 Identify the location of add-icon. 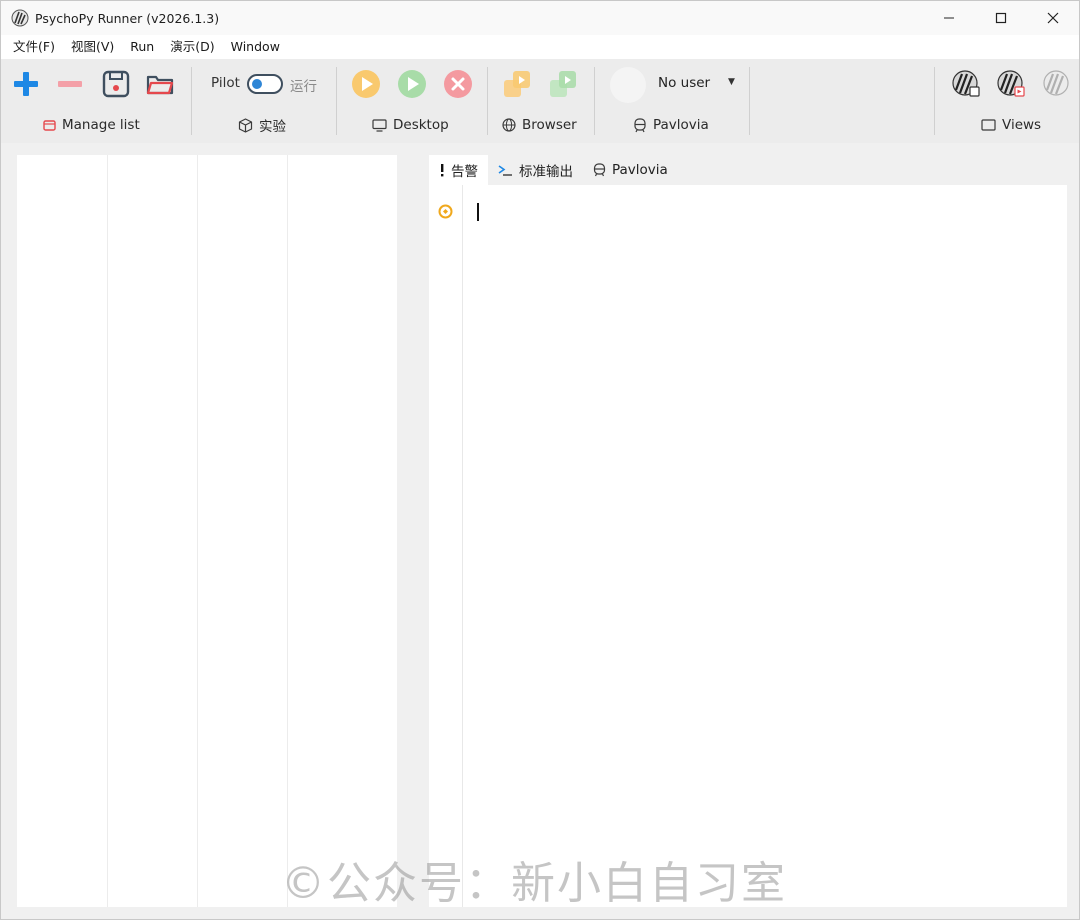
(26, 84).